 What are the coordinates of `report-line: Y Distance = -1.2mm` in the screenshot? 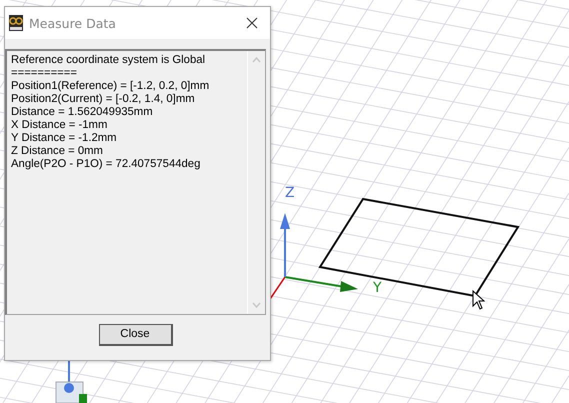 It's located at (64, 138).